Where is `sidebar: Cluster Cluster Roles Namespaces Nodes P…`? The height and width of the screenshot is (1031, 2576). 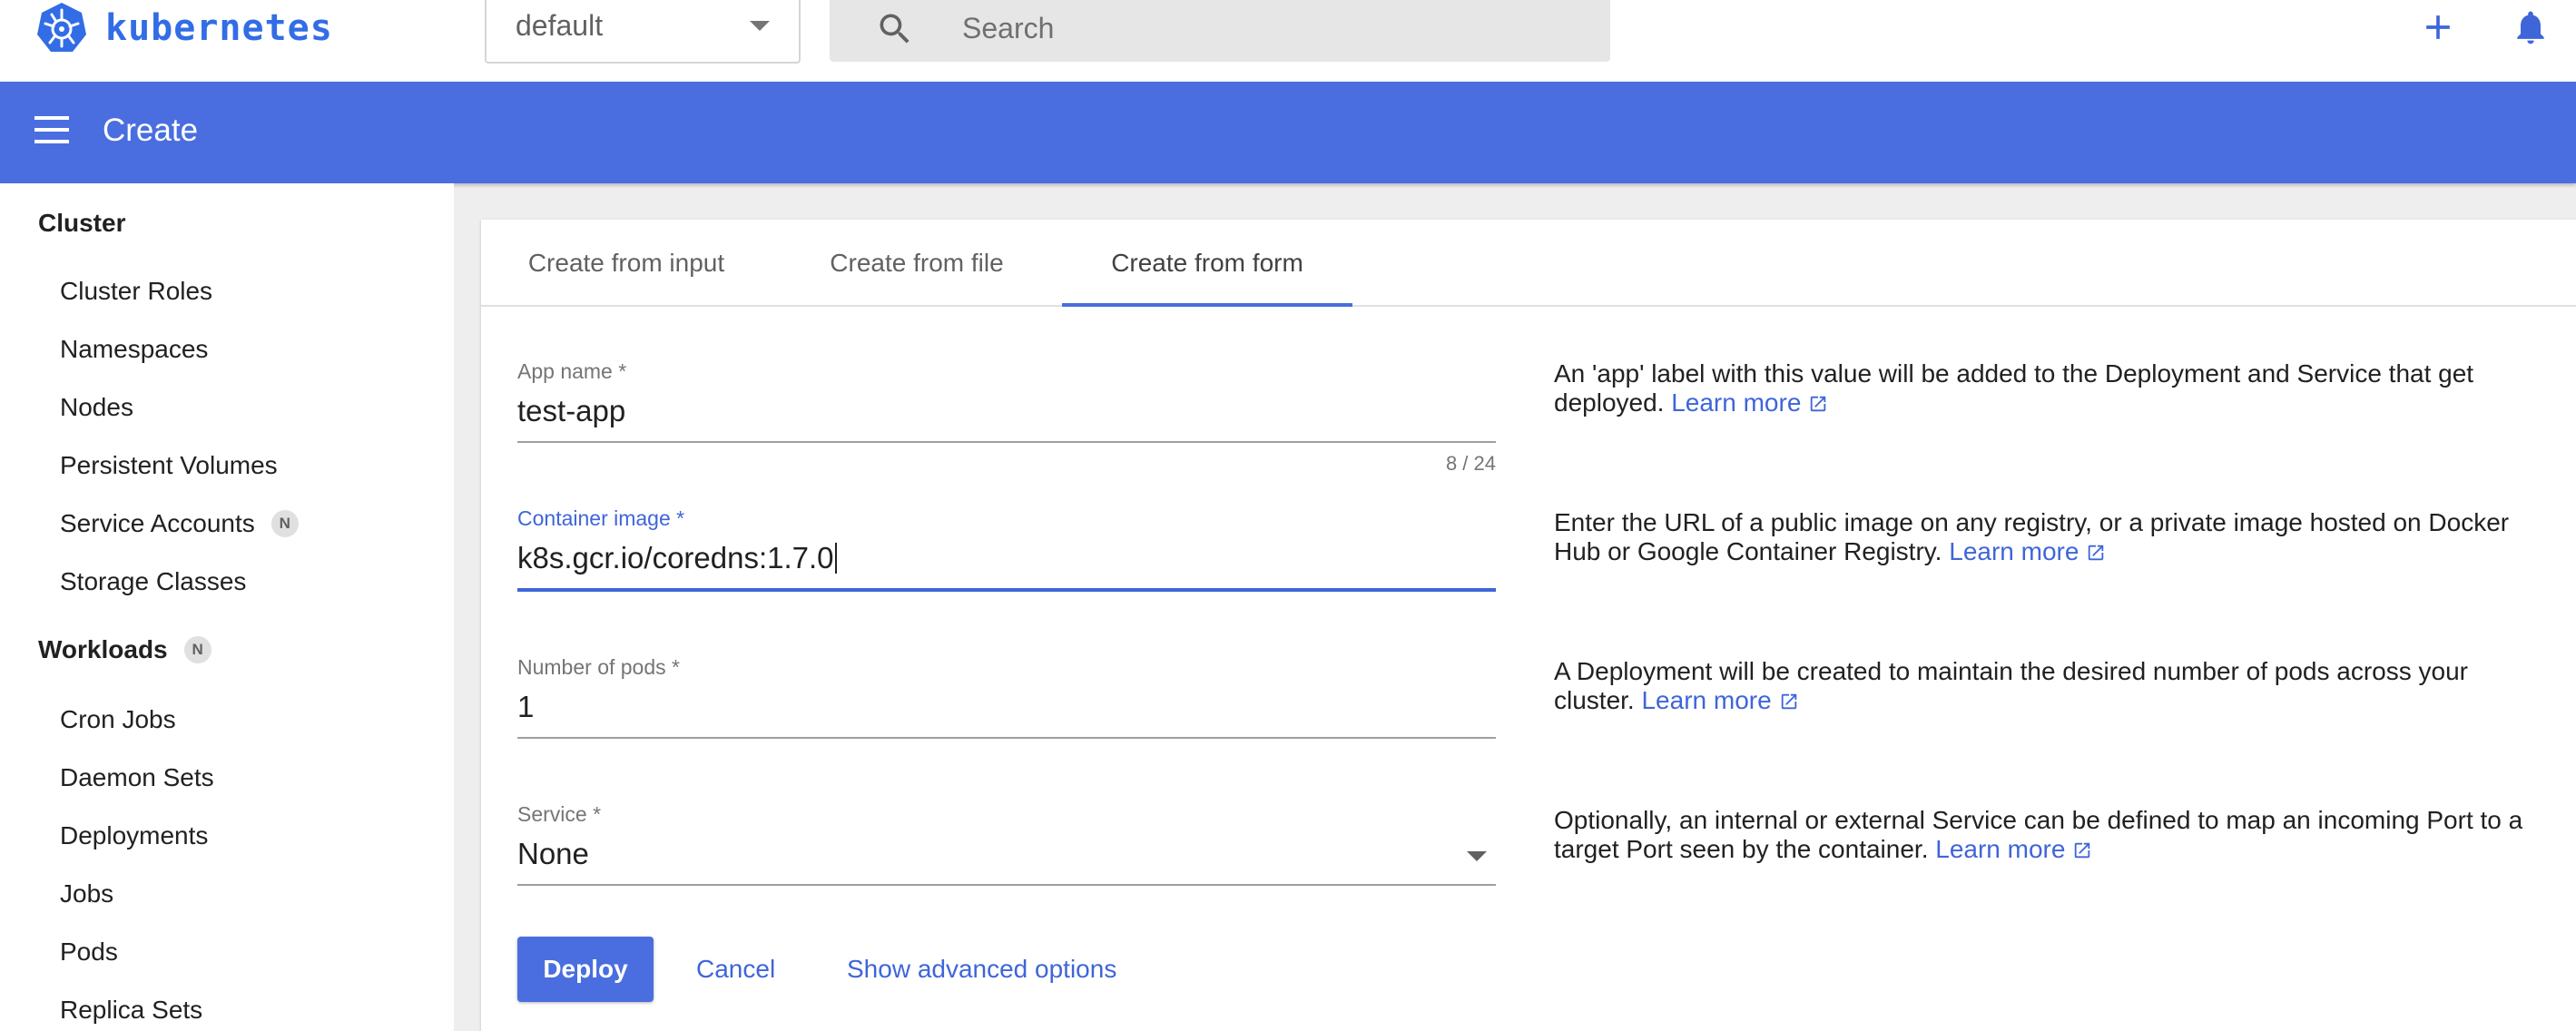 sidebar: Cluster Cluster Roles Namespaces Nodes P… is located at coordinates (227, 607).